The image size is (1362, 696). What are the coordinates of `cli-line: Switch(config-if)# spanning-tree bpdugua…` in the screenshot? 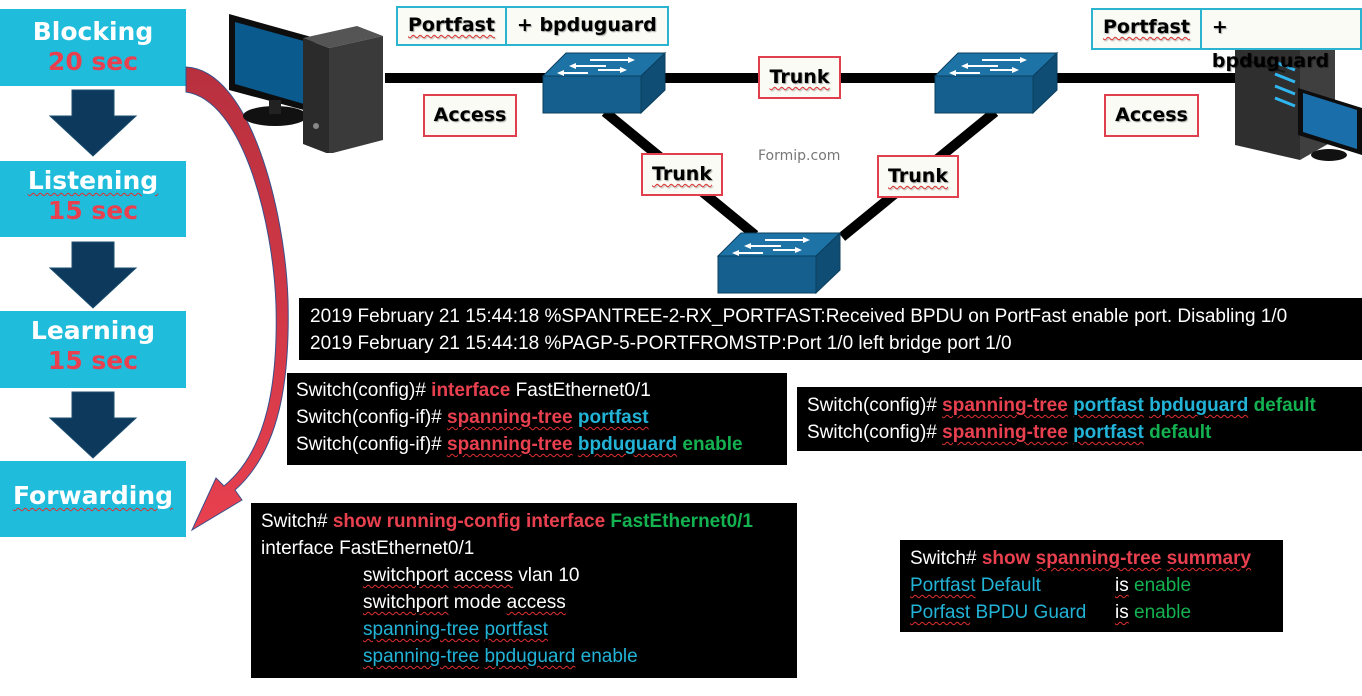 It's located at (519, 444).